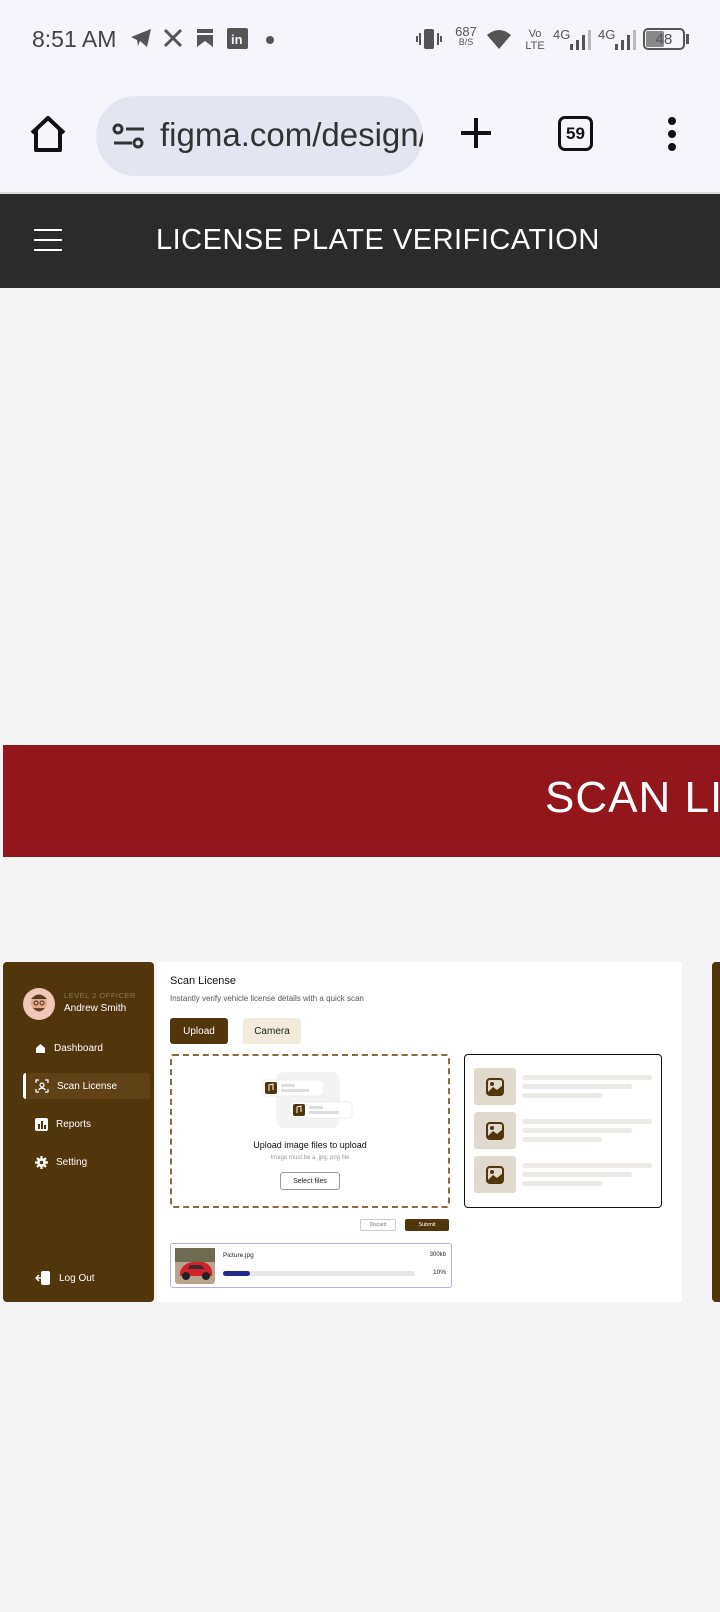 Image resolution: width=720 pixels, height=1612 pixels. Describe the element at coordinates (42, 1278) in the screenshot. I see `logout-icon` at that location.